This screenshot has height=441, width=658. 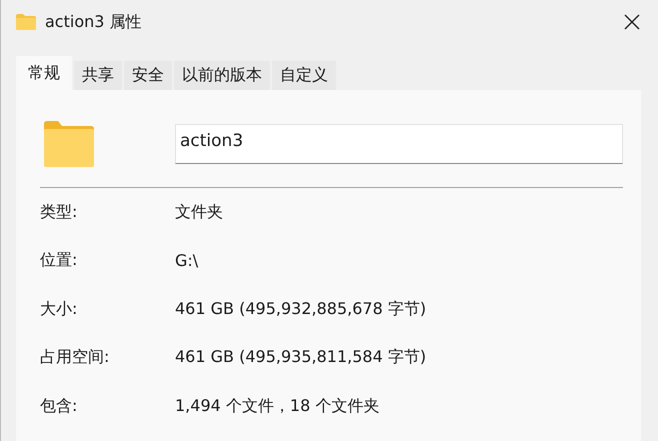 What do you see at coordinates (59, 212) in the screenshot?
I see `property-label: 类型:` at bounding box center [59, 212].